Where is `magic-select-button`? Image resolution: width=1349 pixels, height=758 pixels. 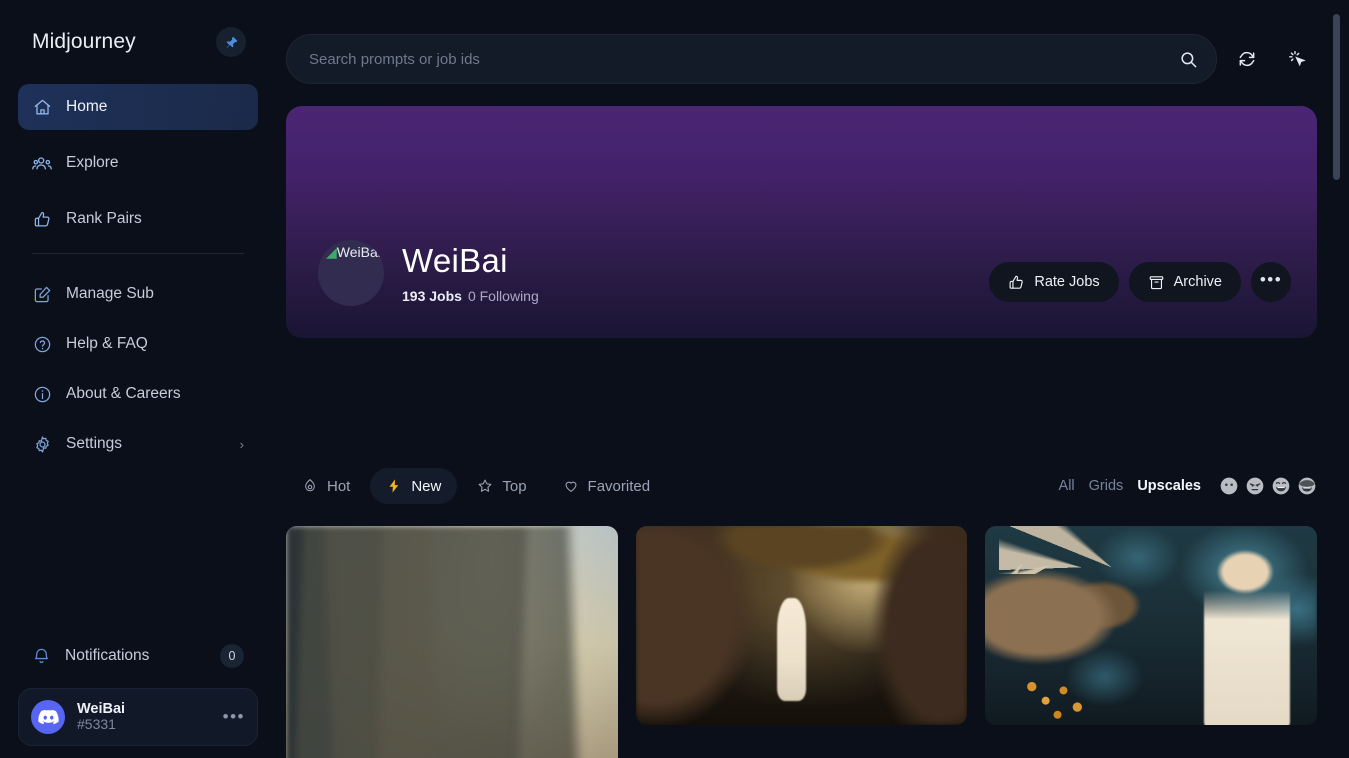 magic-select-button is located at coordinates (1297, 59).